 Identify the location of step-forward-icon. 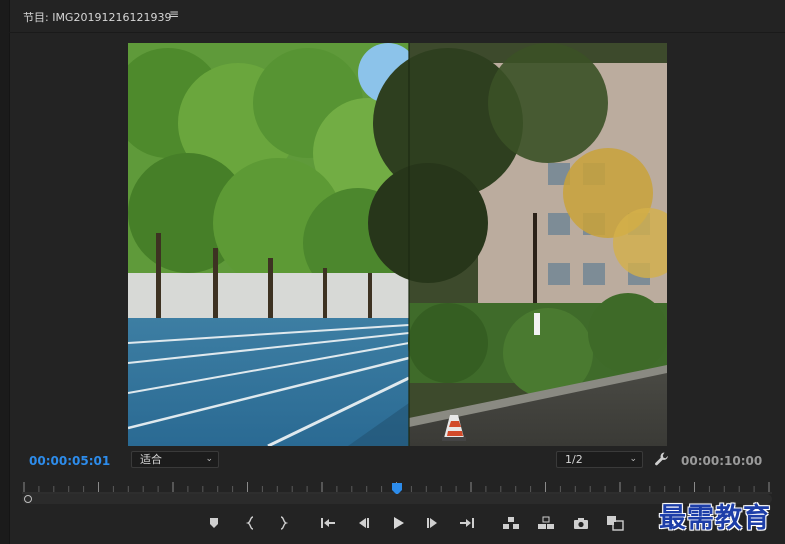
(432, 523).